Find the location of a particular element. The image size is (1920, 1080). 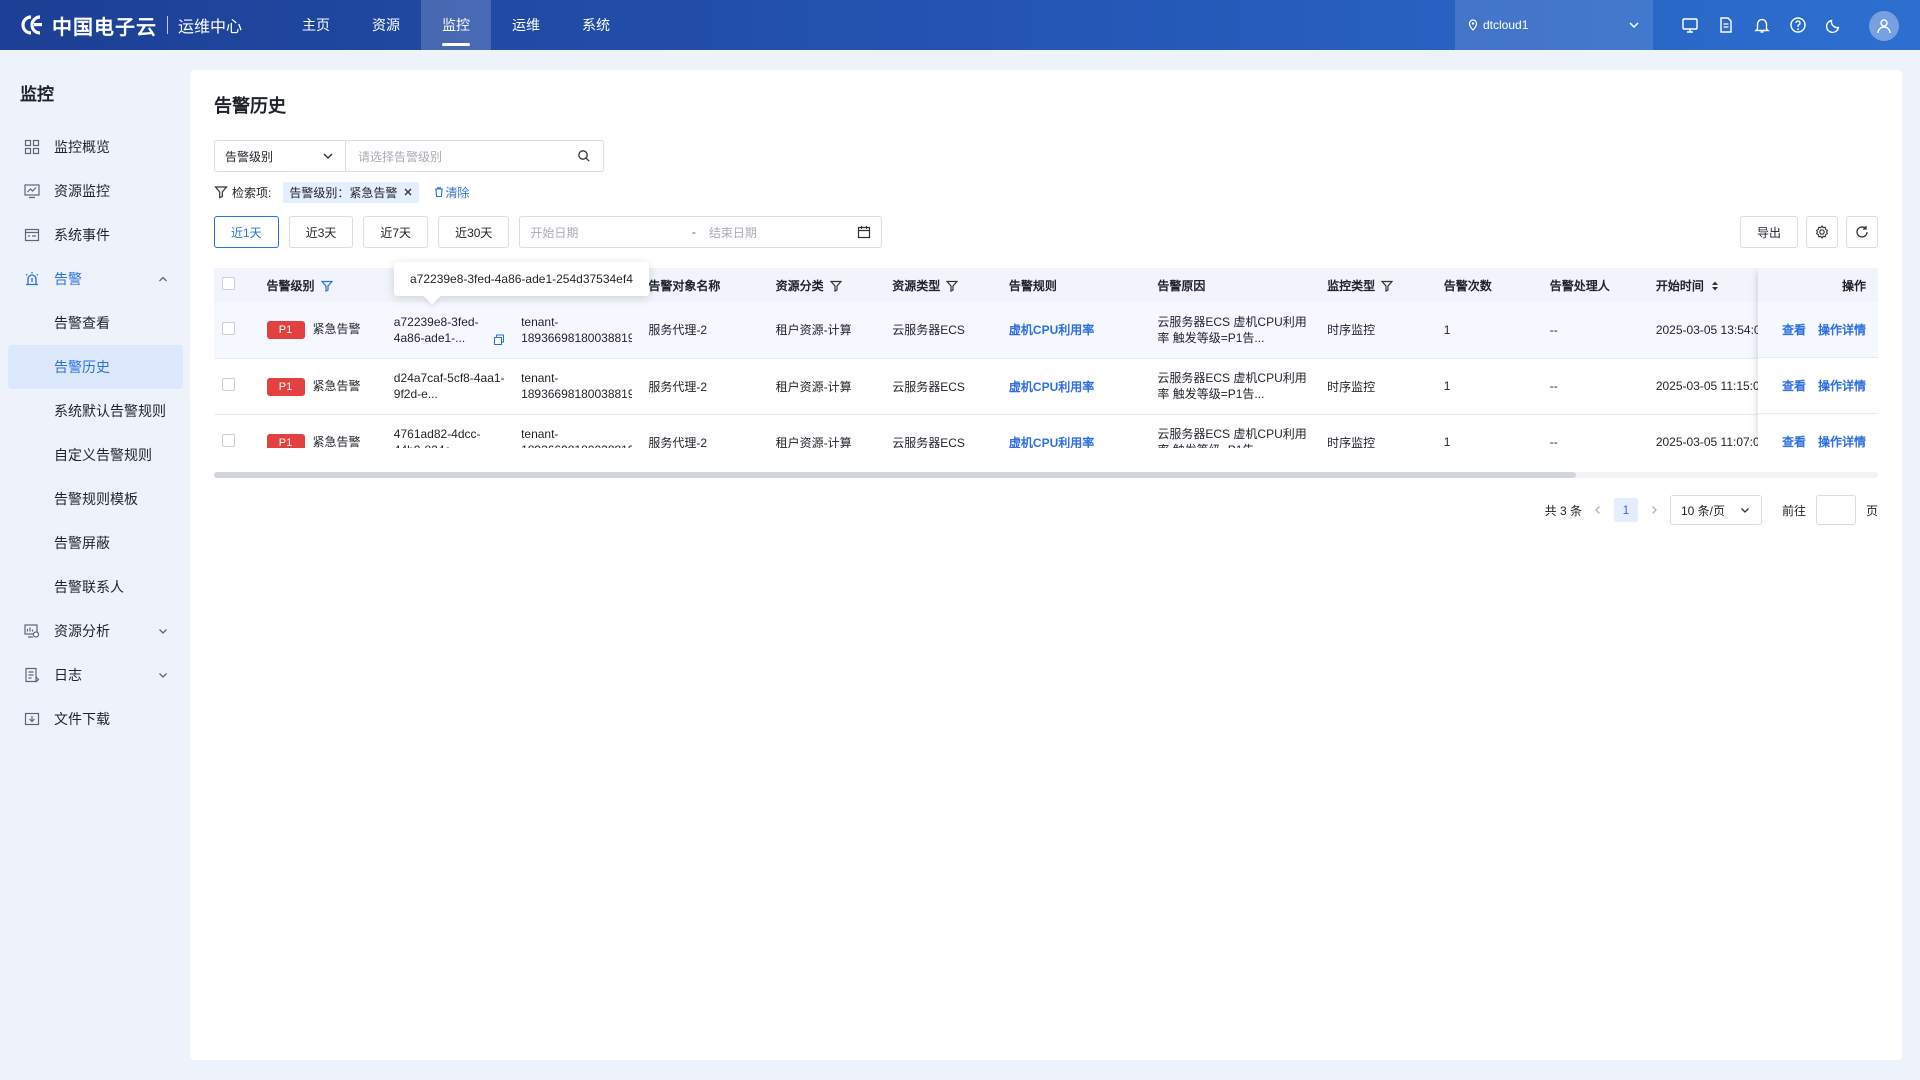

date-range-picker: 开始日期 - 结束日期 is located at coordinates (701, 232).